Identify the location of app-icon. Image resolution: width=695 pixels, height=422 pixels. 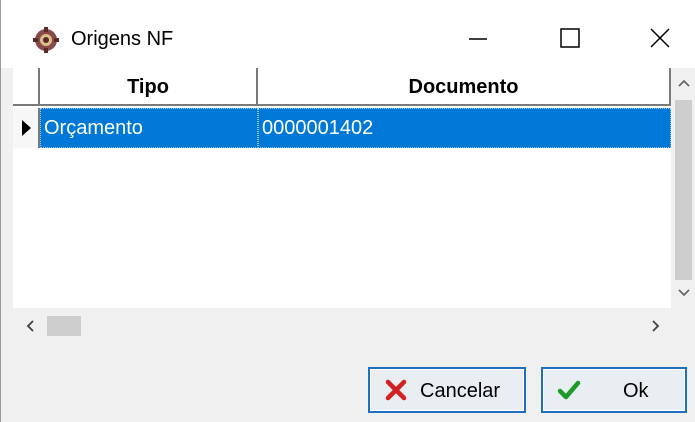
(46, 40).